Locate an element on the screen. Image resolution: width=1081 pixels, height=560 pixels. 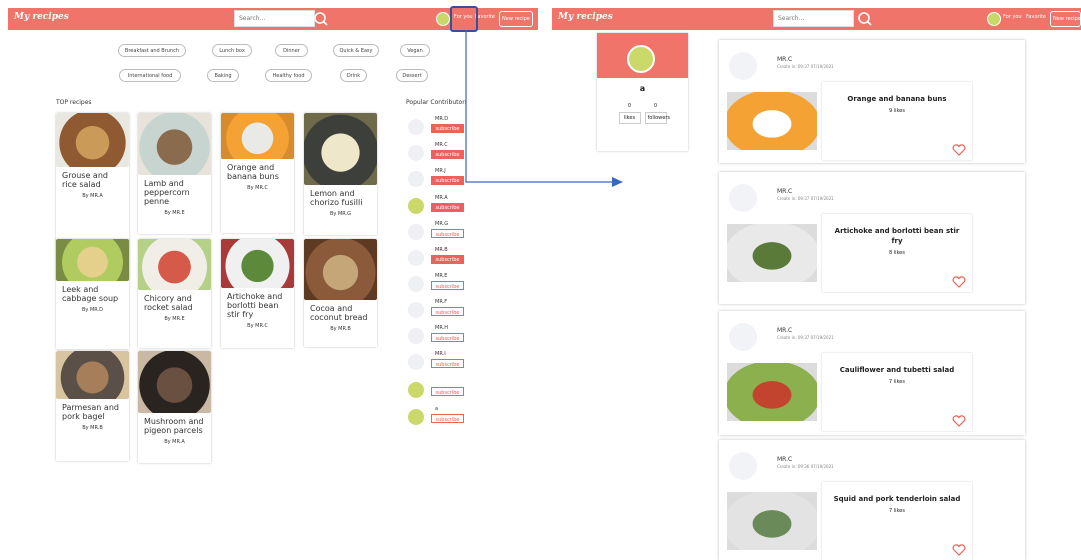
contributor-name: MR.G is located at coordinates (441, 224).